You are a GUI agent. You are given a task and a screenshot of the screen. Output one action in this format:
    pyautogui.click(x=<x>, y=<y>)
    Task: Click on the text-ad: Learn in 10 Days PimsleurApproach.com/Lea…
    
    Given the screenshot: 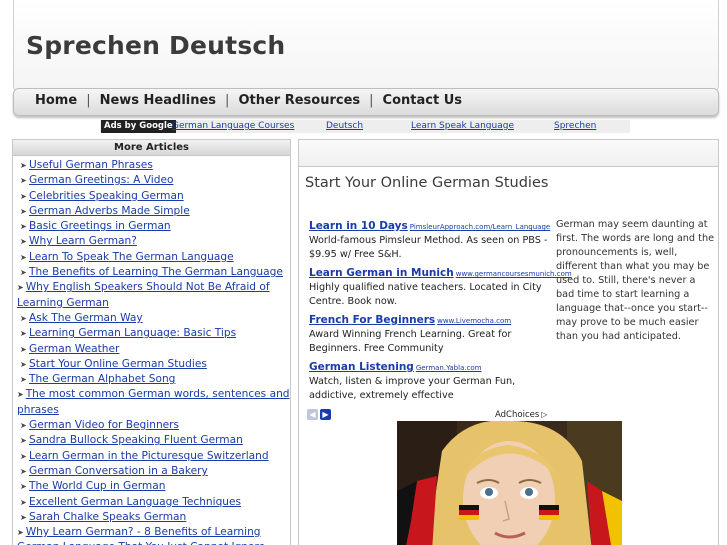 What is the action you would take?
    pyautogui.click(x=429, y=241)
    